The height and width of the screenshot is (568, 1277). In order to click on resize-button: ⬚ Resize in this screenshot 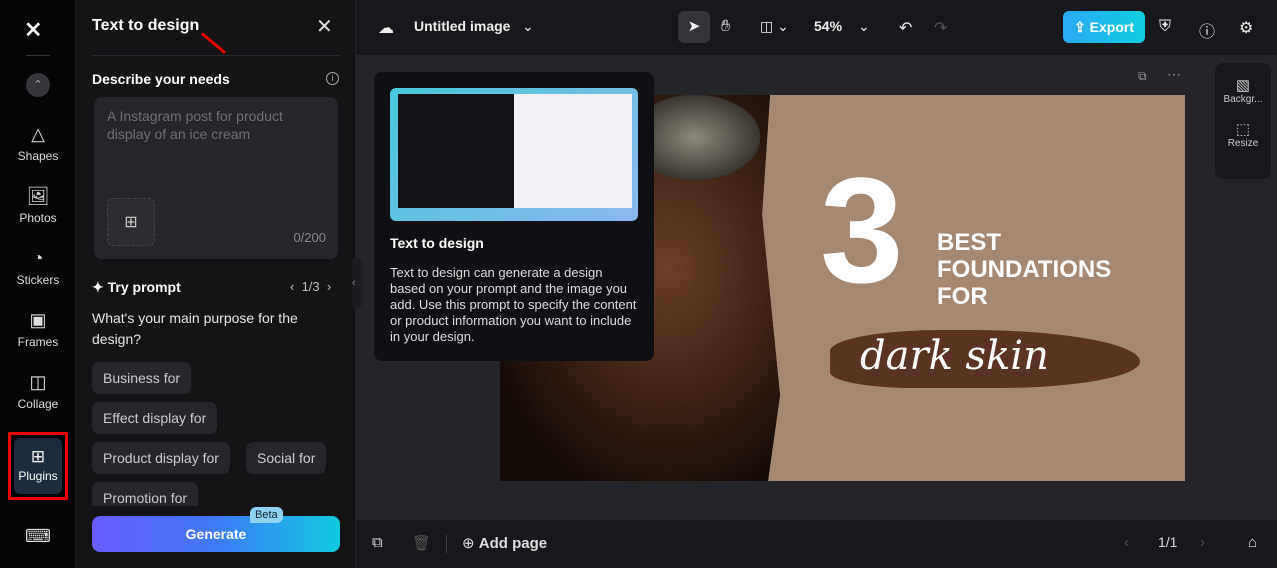, I will do `click(1243, 134)`.